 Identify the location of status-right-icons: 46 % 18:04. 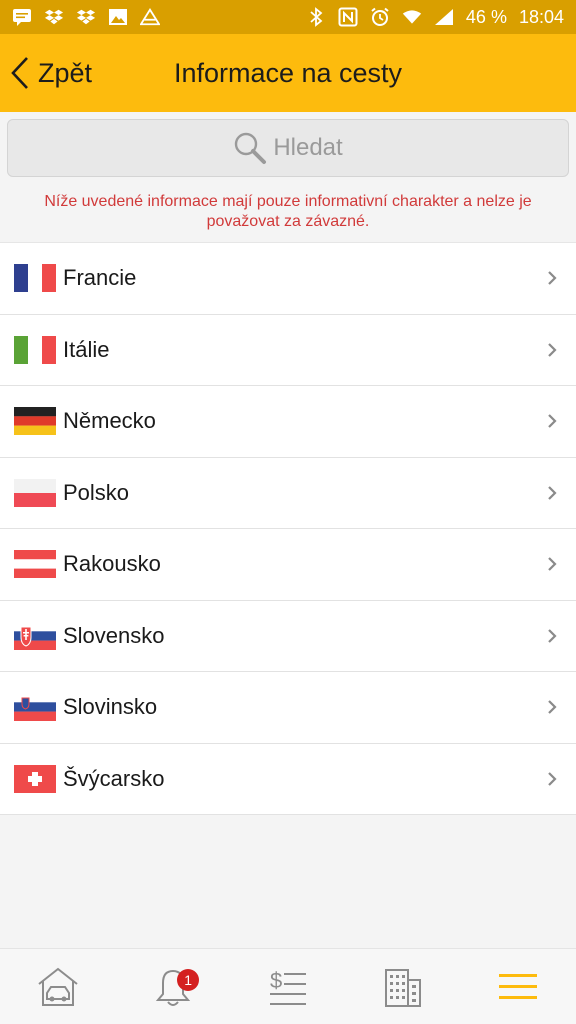
(435, 17).